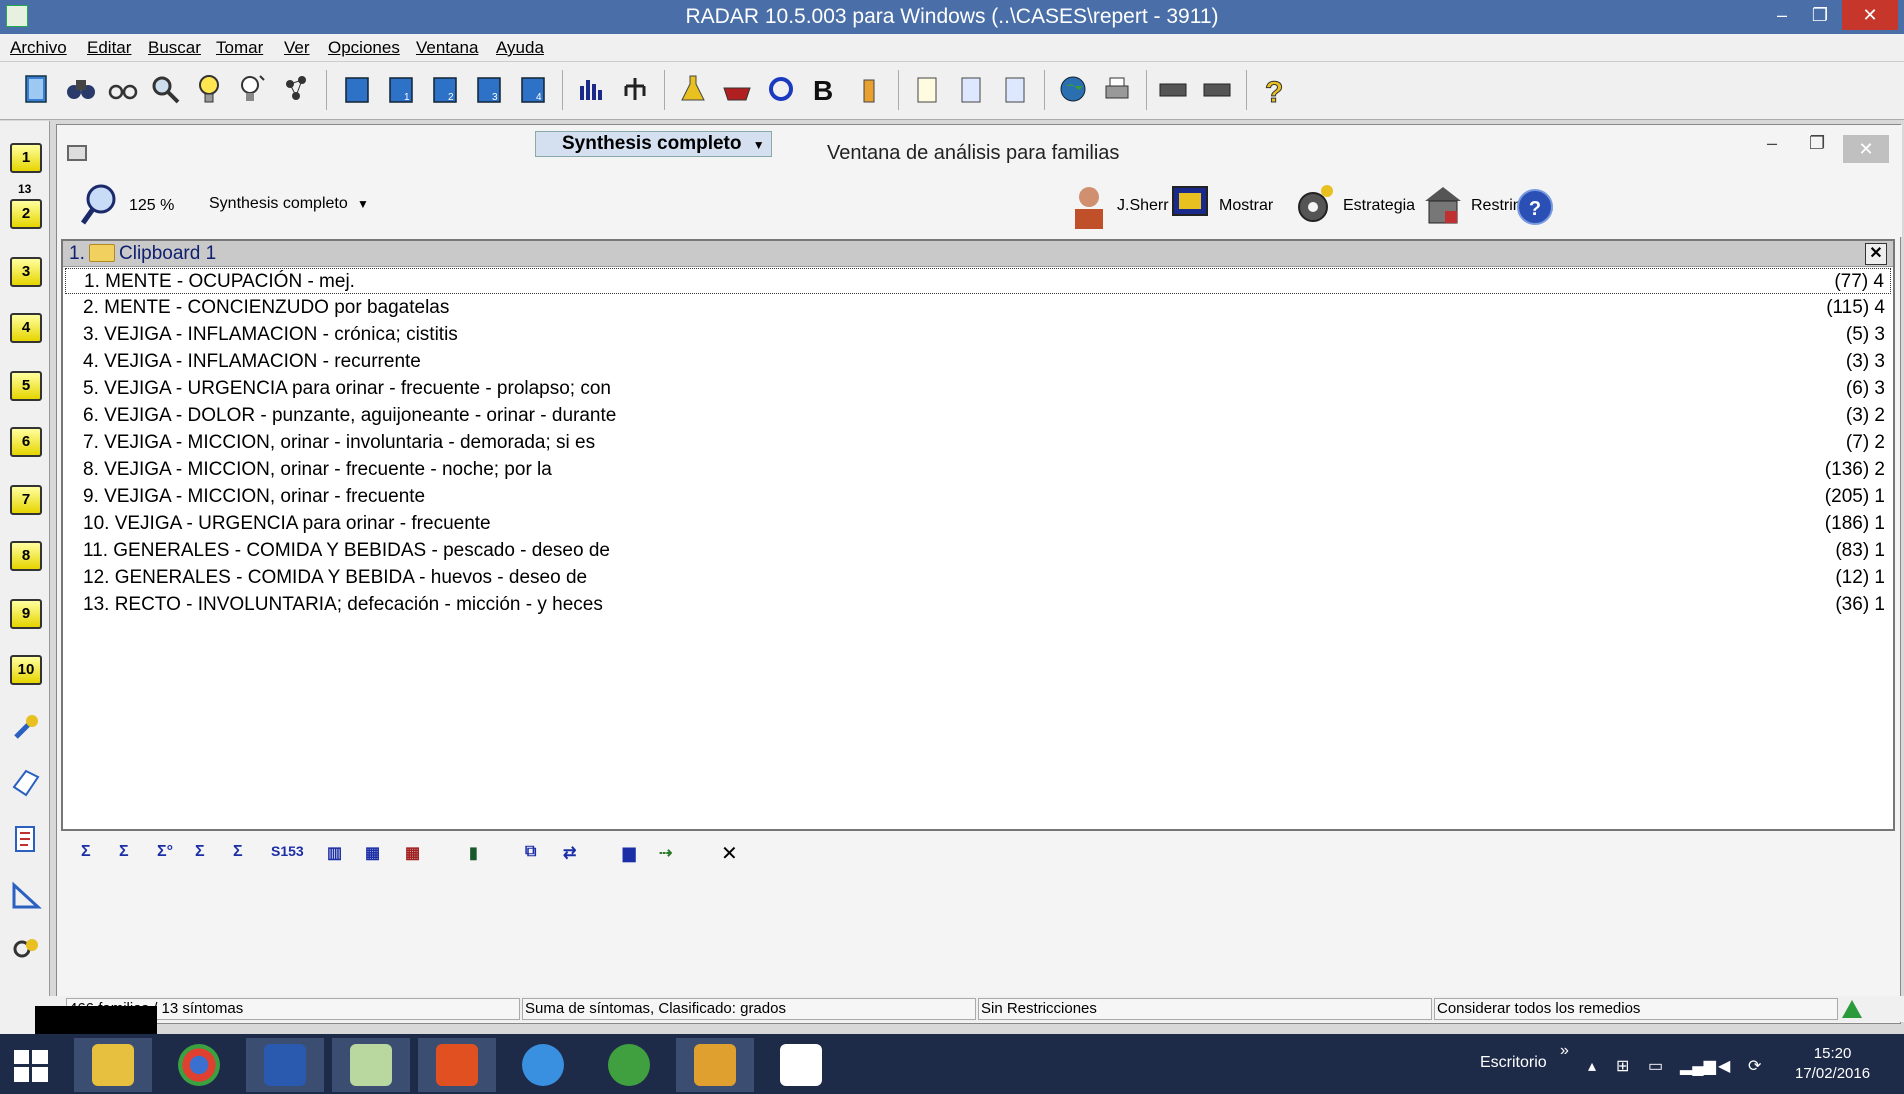 Image resolution: width=1904 pixels, height=1094 pixels. I want to click on toolbar-expand-icon: », so click(1564, 1051).